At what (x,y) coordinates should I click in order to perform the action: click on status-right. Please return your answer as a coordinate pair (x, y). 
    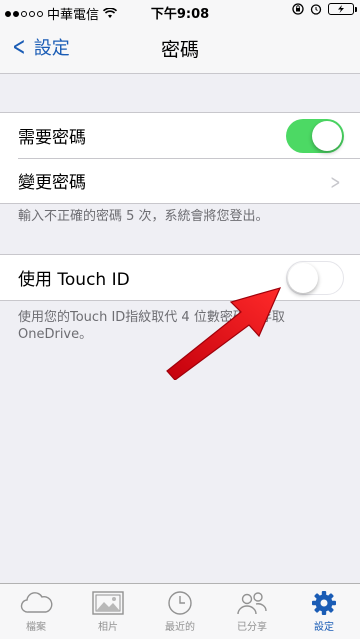
    Looking at the image, I should click on (324, 9).